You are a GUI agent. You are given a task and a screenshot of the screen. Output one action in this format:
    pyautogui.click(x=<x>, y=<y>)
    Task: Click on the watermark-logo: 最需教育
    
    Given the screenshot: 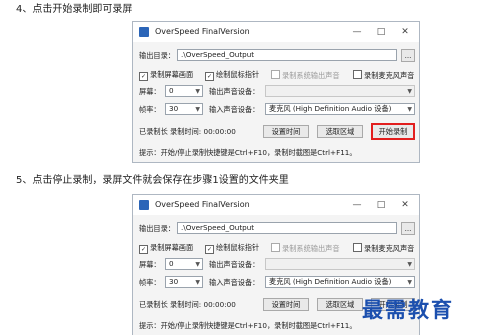 What is the action you would take?
    pyautogui.click(x=408, y=309)
    